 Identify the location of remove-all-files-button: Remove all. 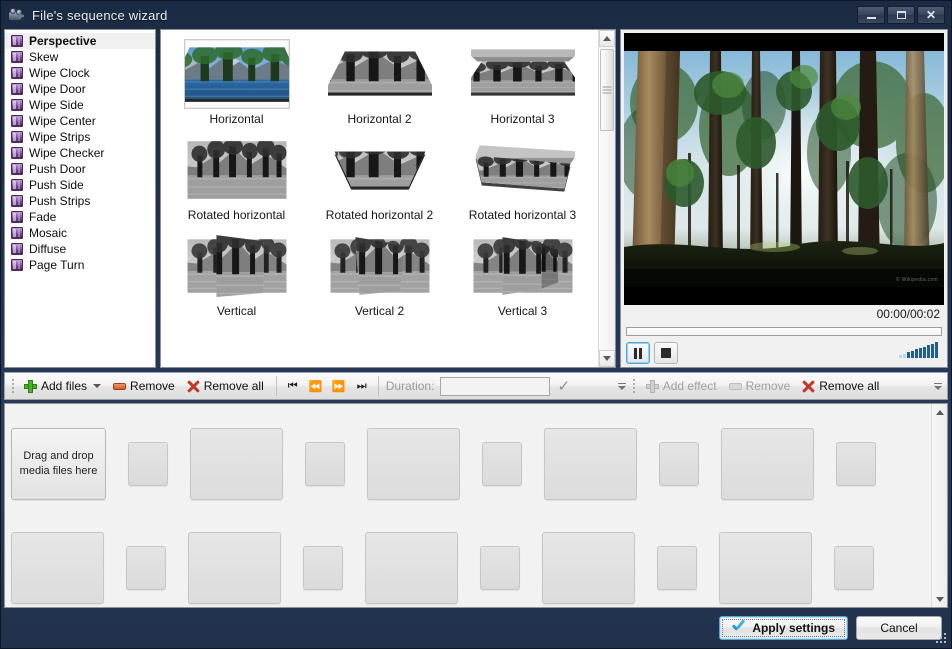
(226, 386).